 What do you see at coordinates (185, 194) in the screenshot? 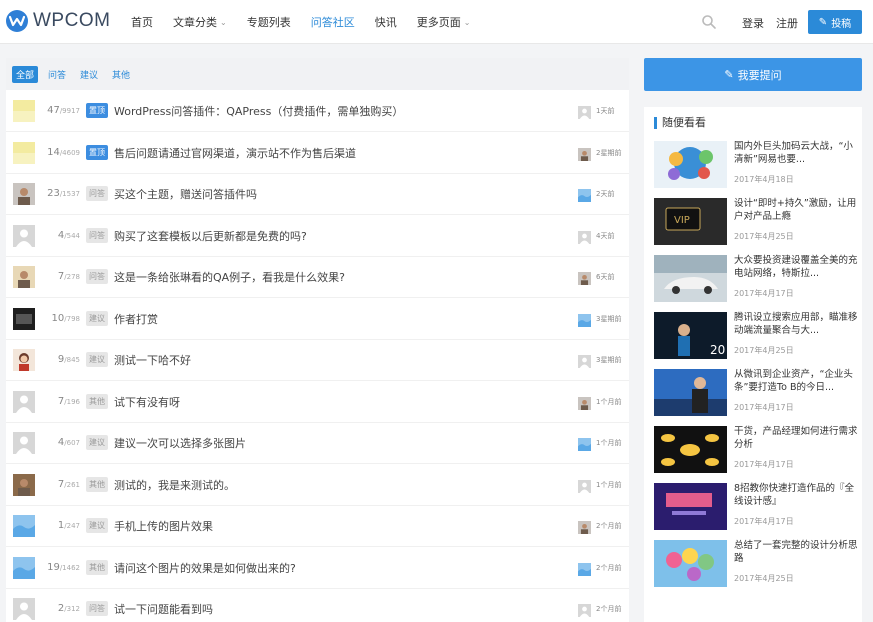
I see `question-title: 买这个主题，赠送问答插件吗` at bounding box center [185, 194].